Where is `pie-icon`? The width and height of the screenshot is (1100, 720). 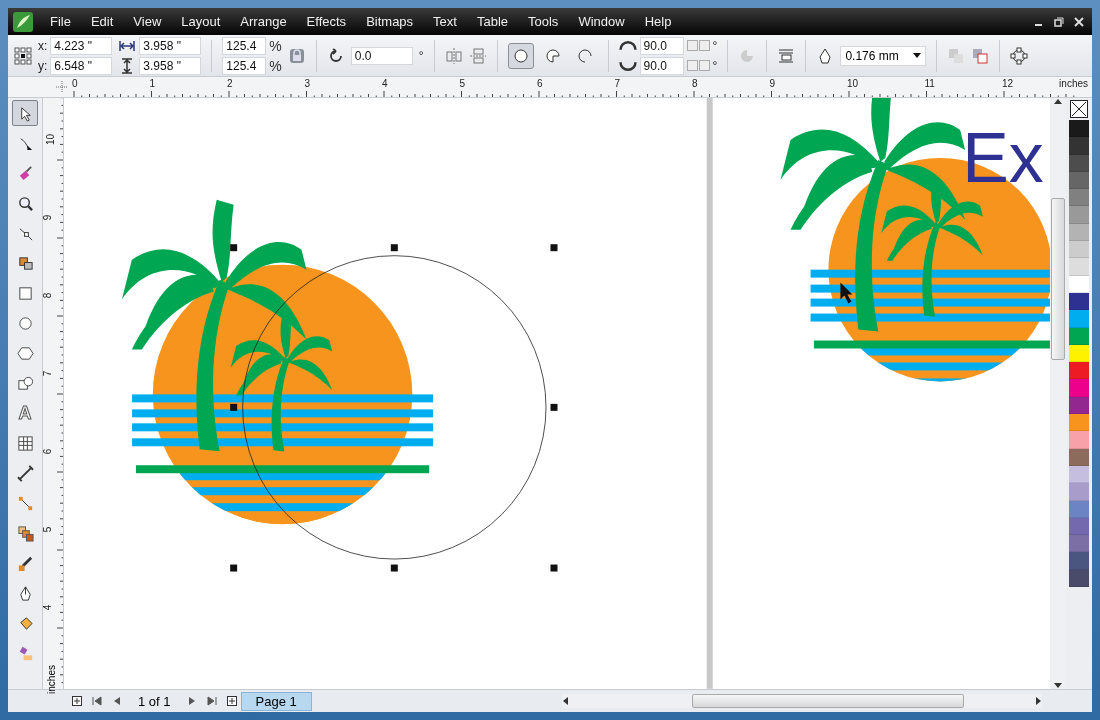
pie-icon is located at coordinates (552, 55).